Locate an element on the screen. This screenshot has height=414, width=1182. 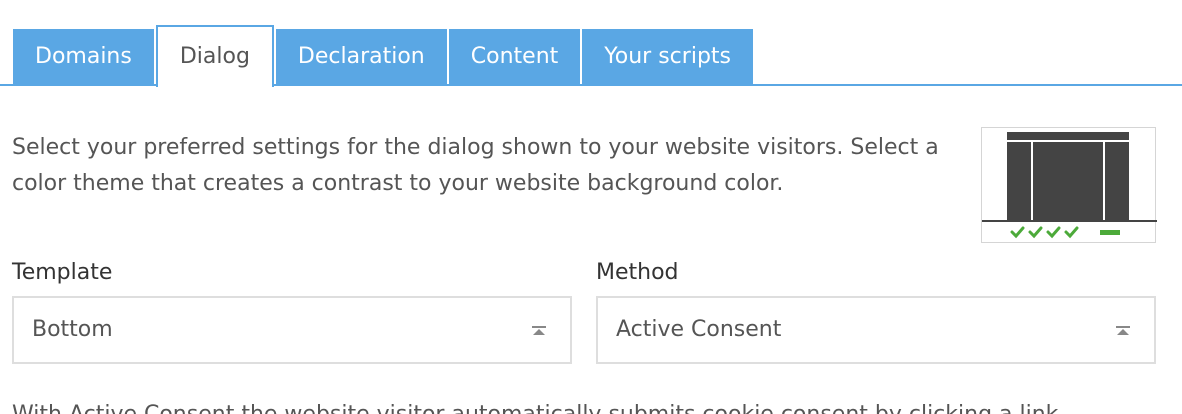
tab-content: Content is located at coordinates (514, 57).